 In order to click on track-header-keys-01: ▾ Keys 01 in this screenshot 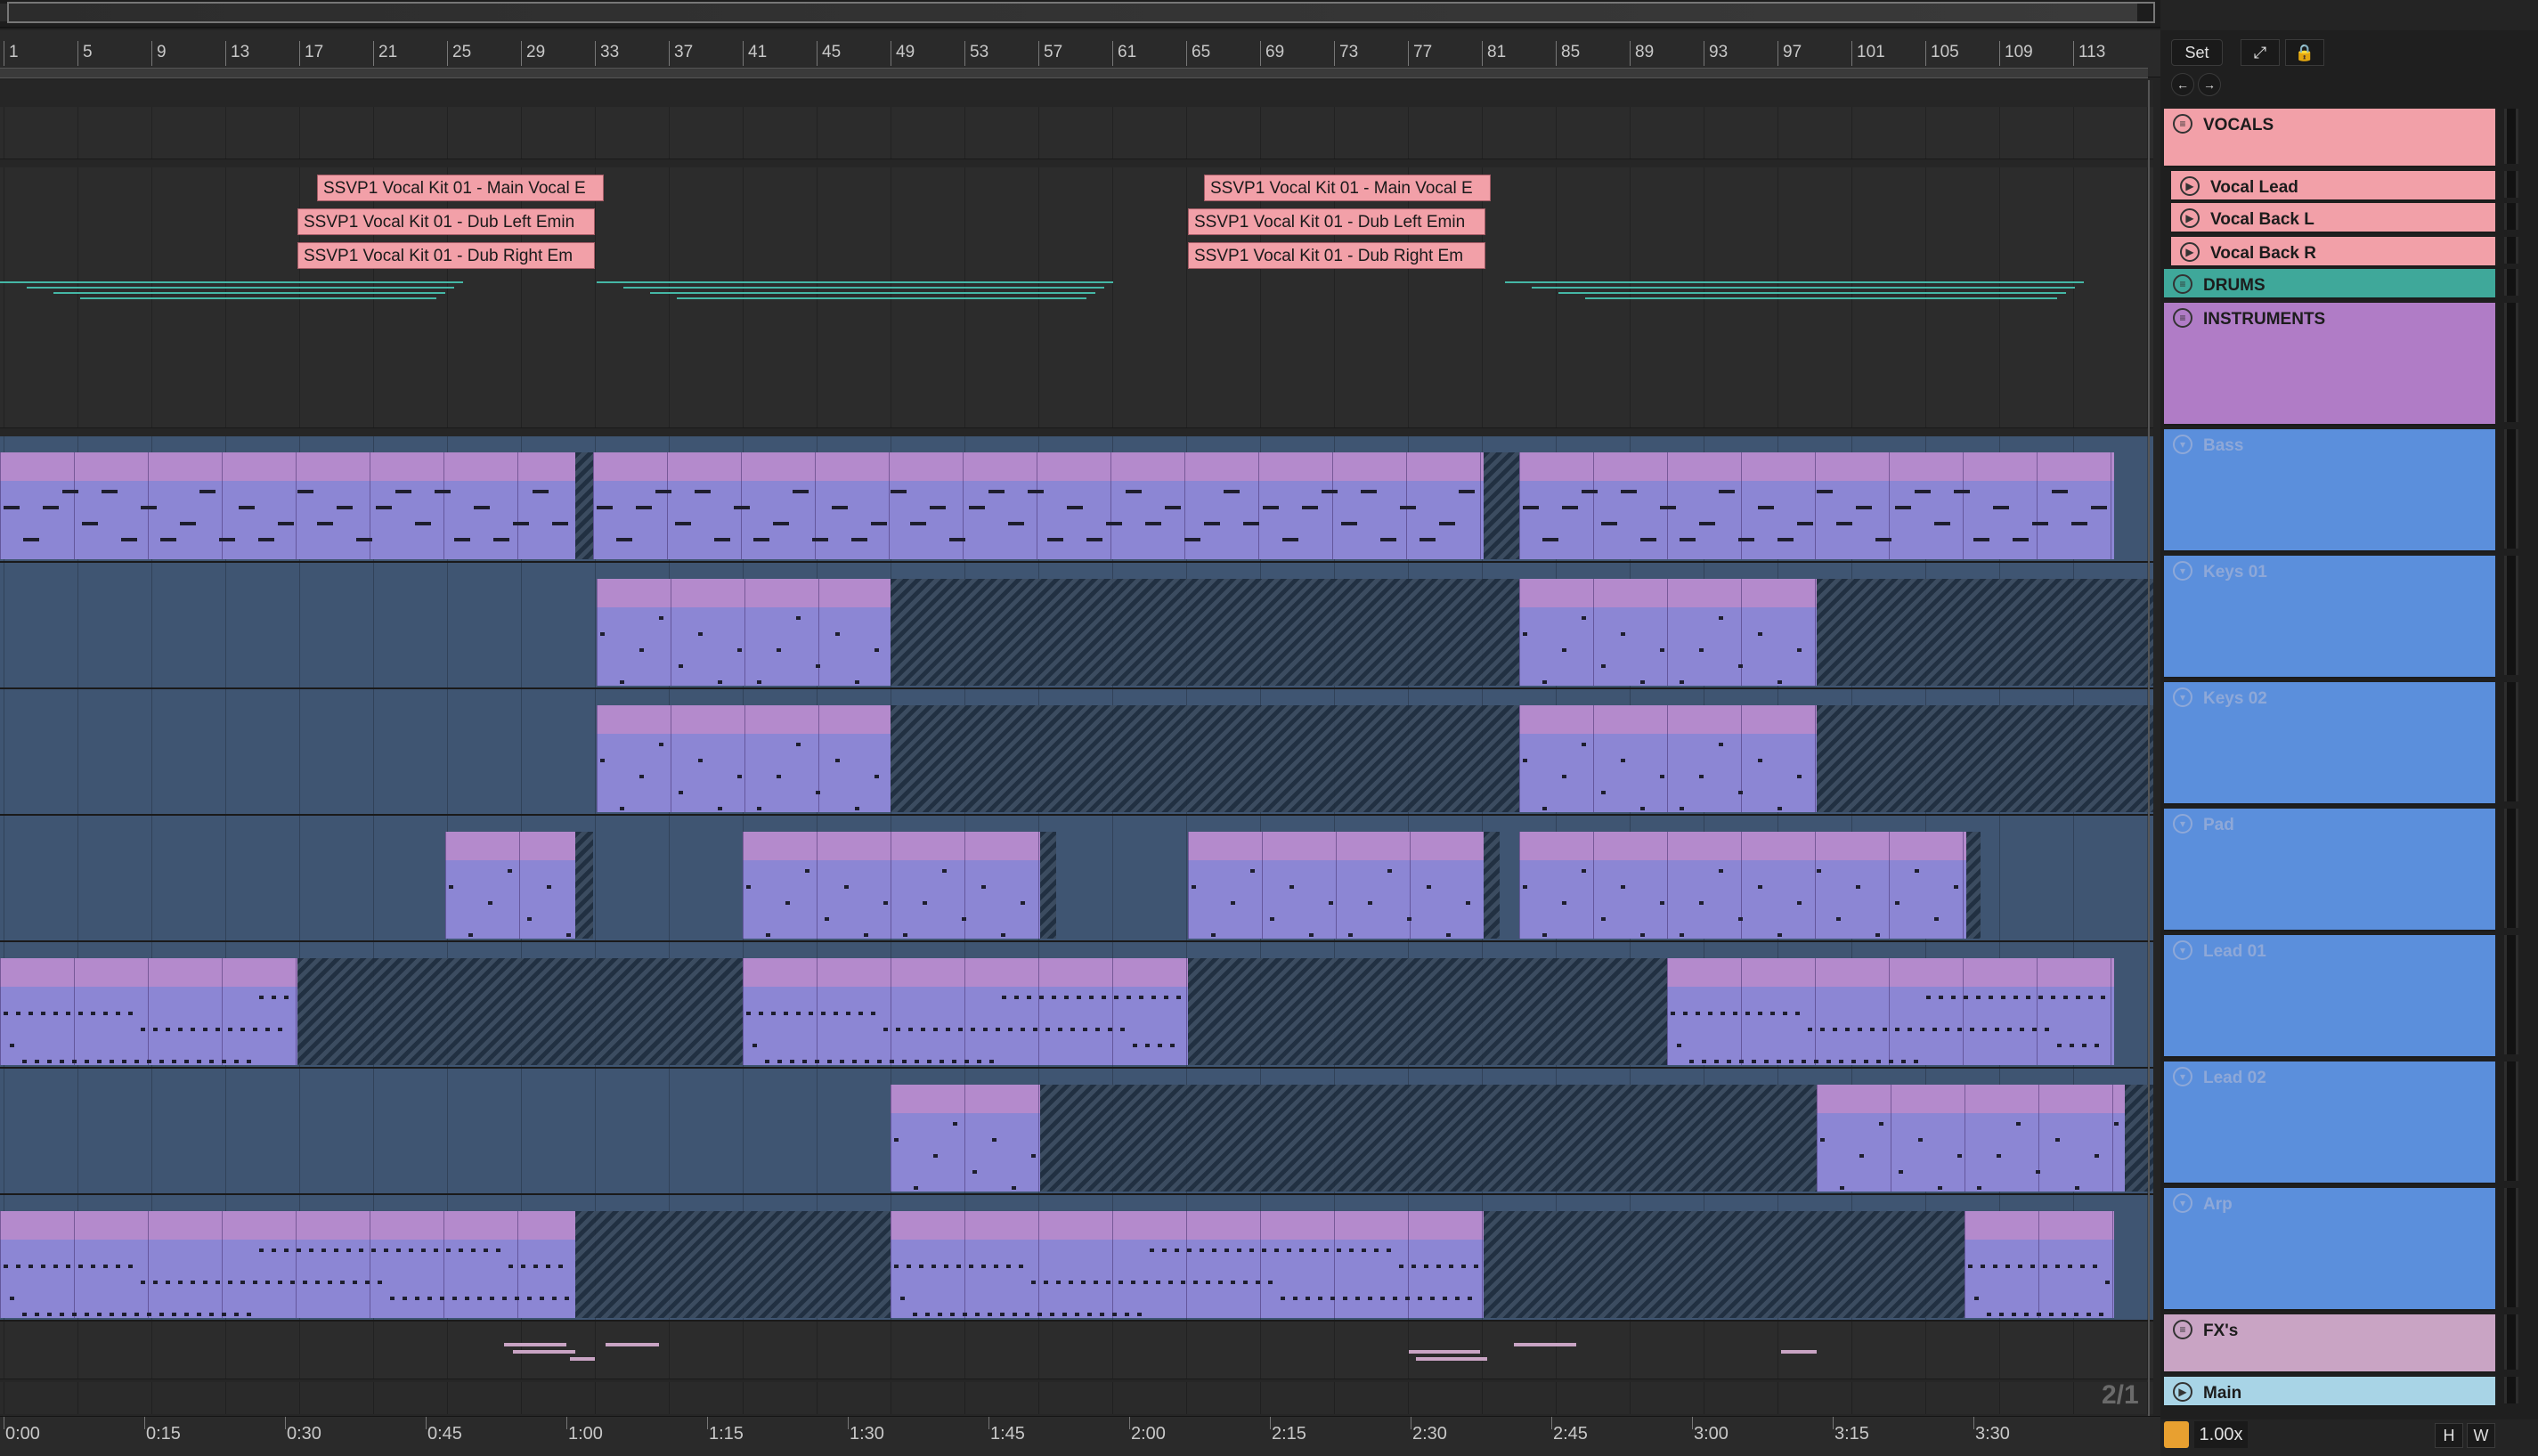, I will do `click(2329, 617)`.